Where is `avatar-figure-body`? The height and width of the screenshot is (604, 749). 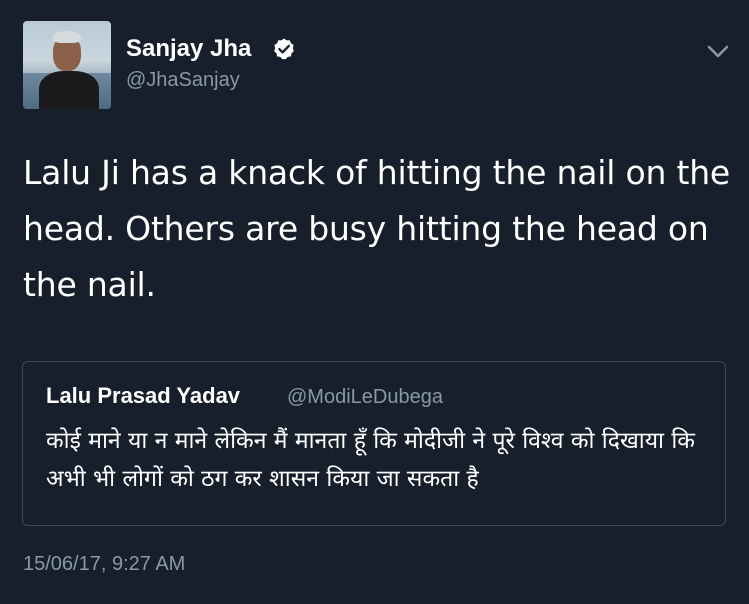 avatar-figure-body is located at coordinates (69, 90).